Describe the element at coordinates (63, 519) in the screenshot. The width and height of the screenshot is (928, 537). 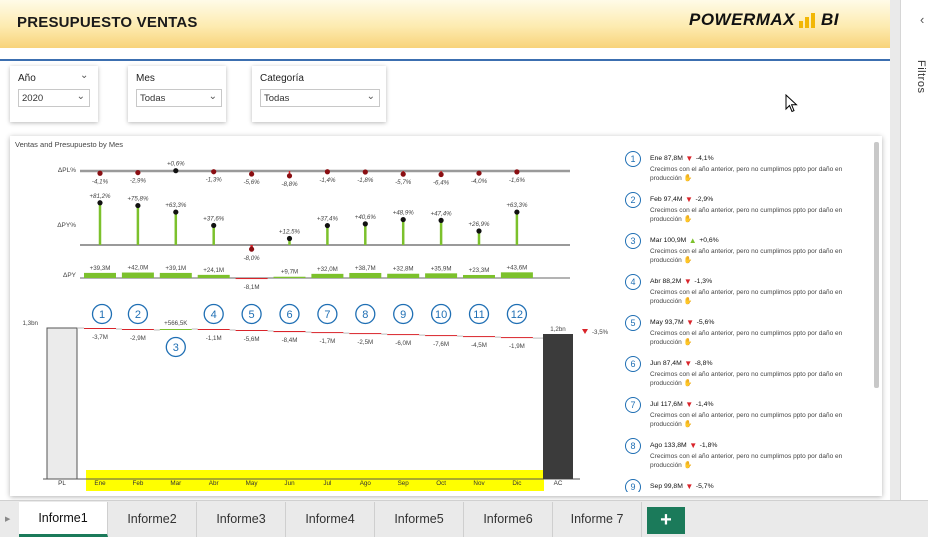
I see `tab-informe1: Informe1` at that location.